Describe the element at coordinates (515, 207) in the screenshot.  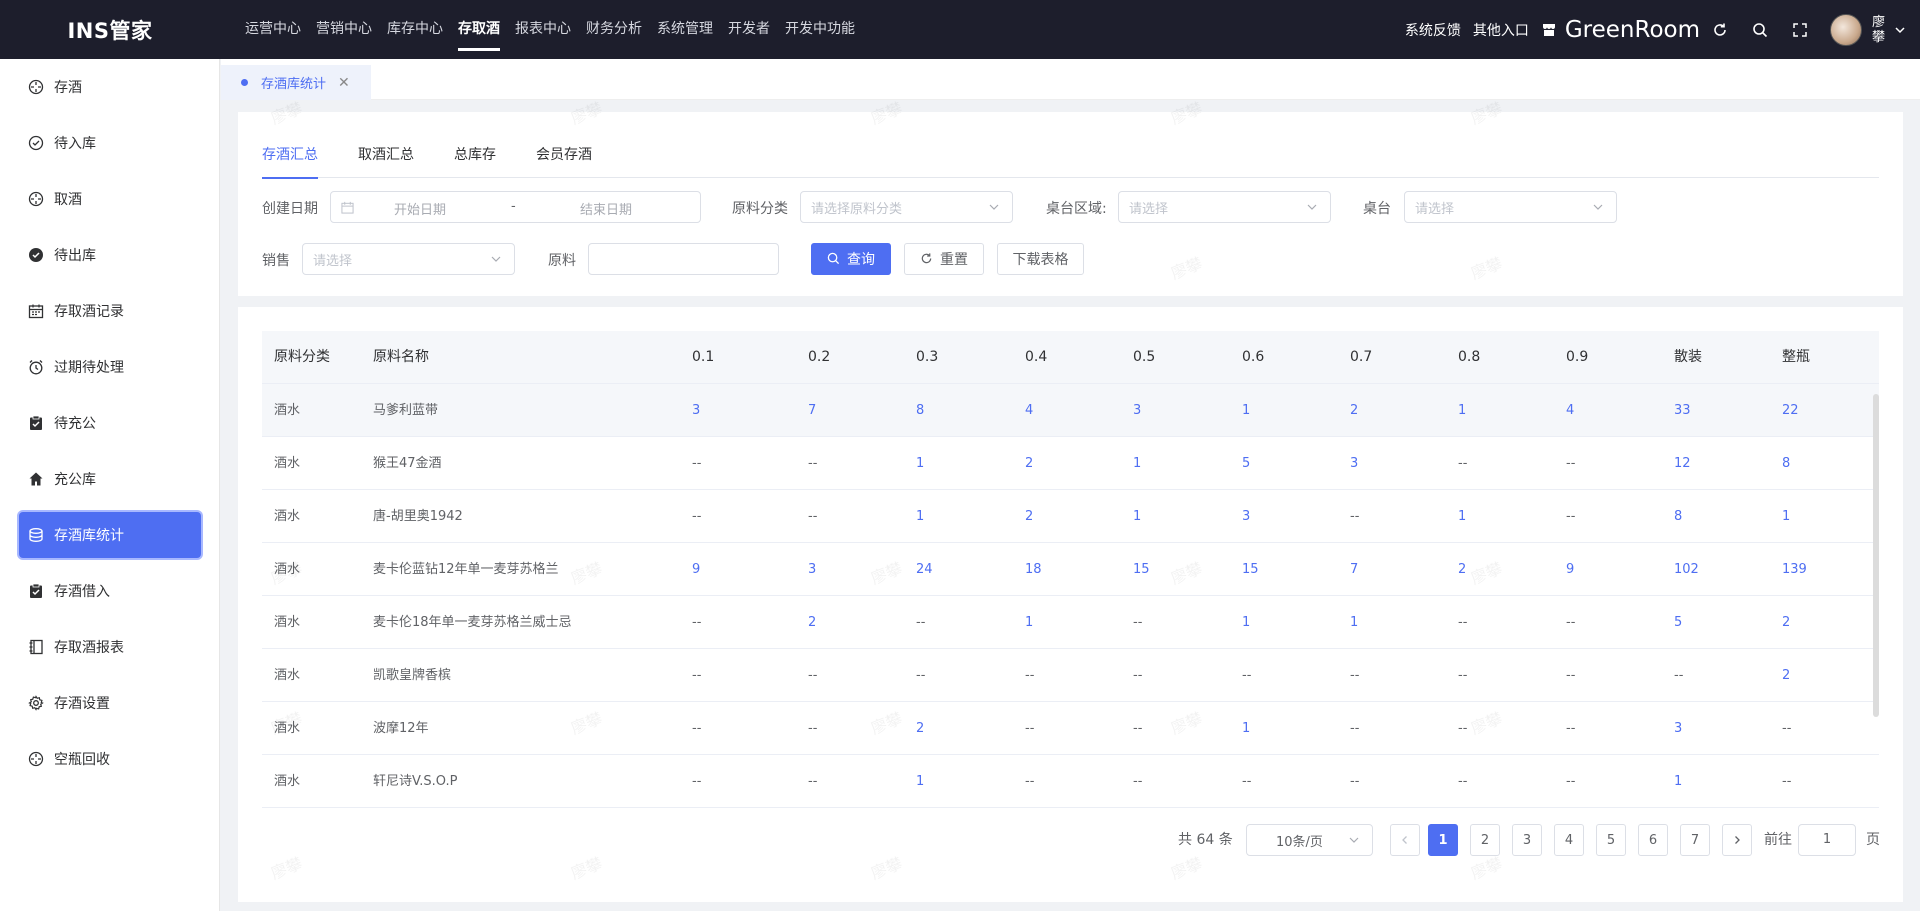
I see `date-range-picker: 开始日期 - 结束日期` at that location.